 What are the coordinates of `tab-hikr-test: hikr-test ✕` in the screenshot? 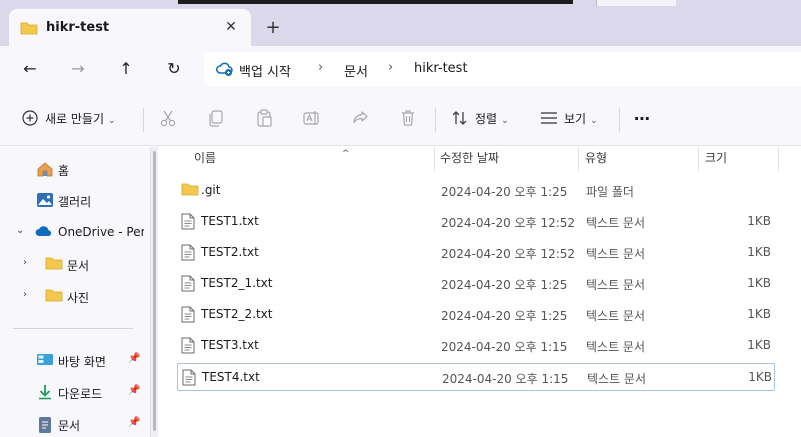 It's located at (130, 28).